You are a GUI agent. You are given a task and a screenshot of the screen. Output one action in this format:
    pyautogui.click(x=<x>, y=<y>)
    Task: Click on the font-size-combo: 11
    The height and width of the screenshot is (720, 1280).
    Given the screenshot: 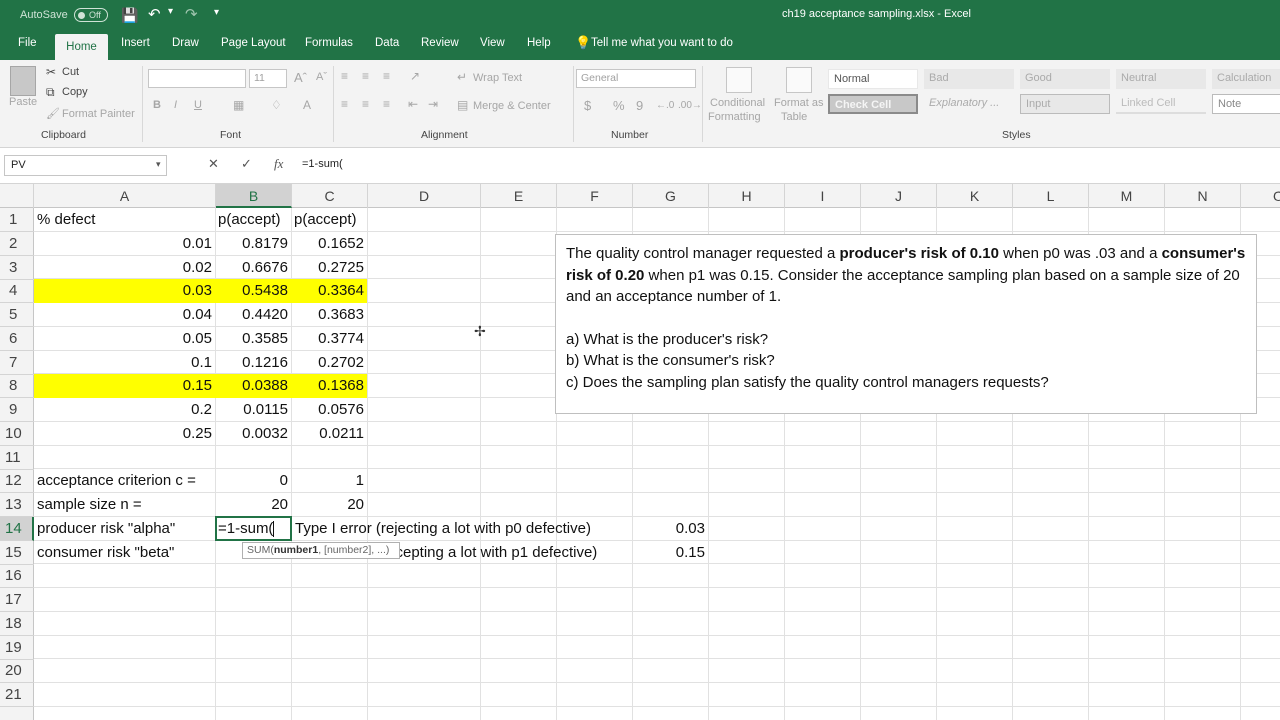 What is the action you would take?
    pyautogui.click(x=268, y=78)
    